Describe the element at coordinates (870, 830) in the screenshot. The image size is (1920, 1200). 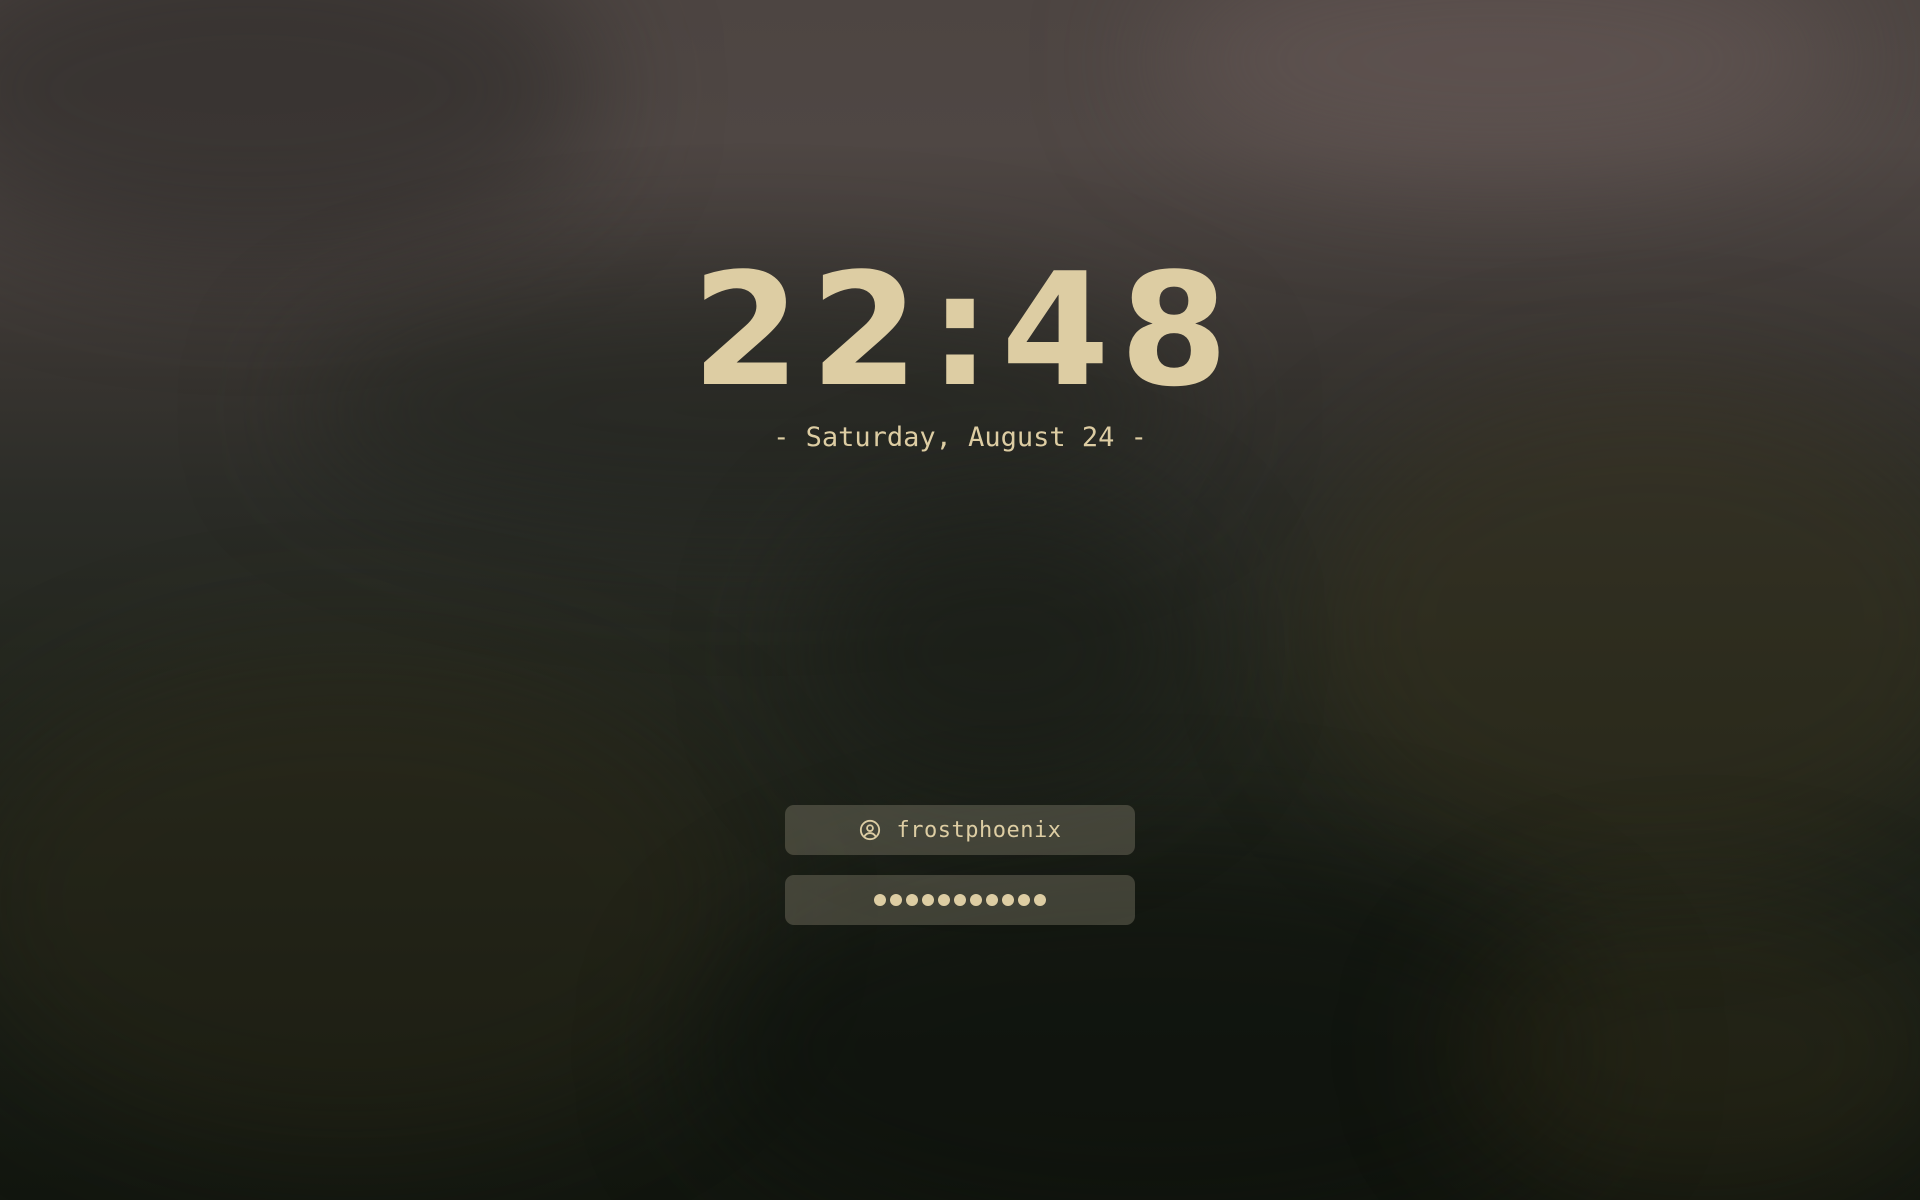
I see `user-circle-icon` at that location.